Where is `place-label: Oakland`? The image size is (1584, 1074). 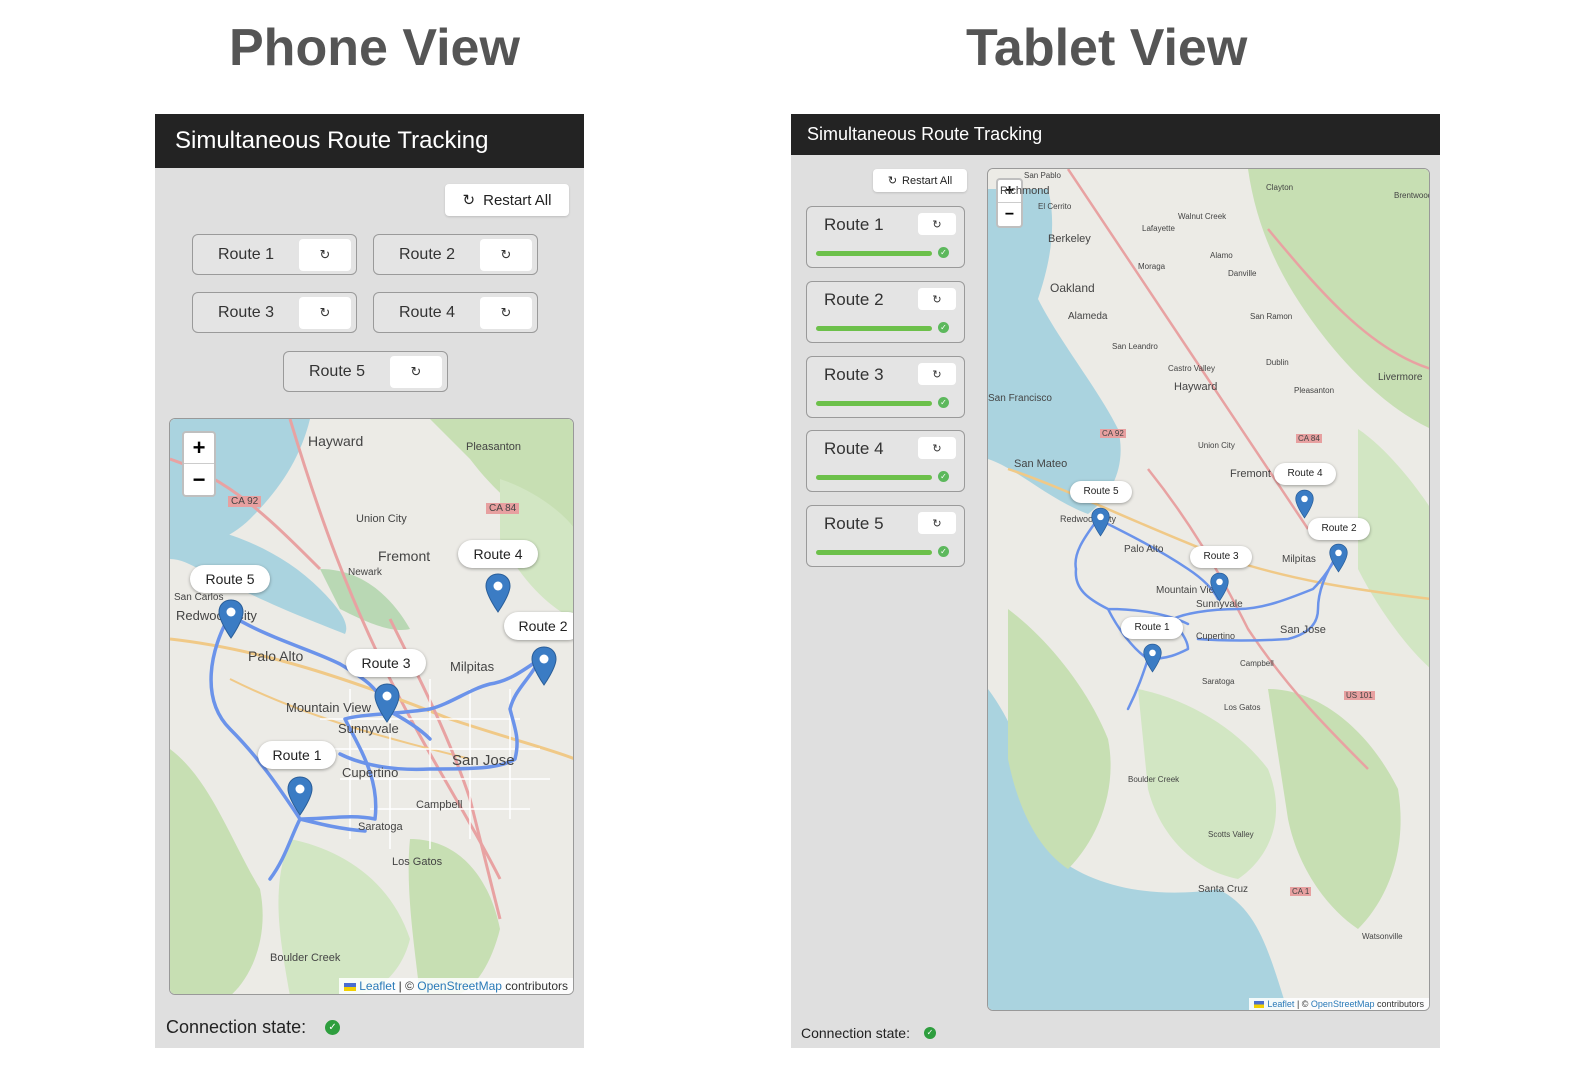
place-label: Oakland is located at coordinates (1072, 288).